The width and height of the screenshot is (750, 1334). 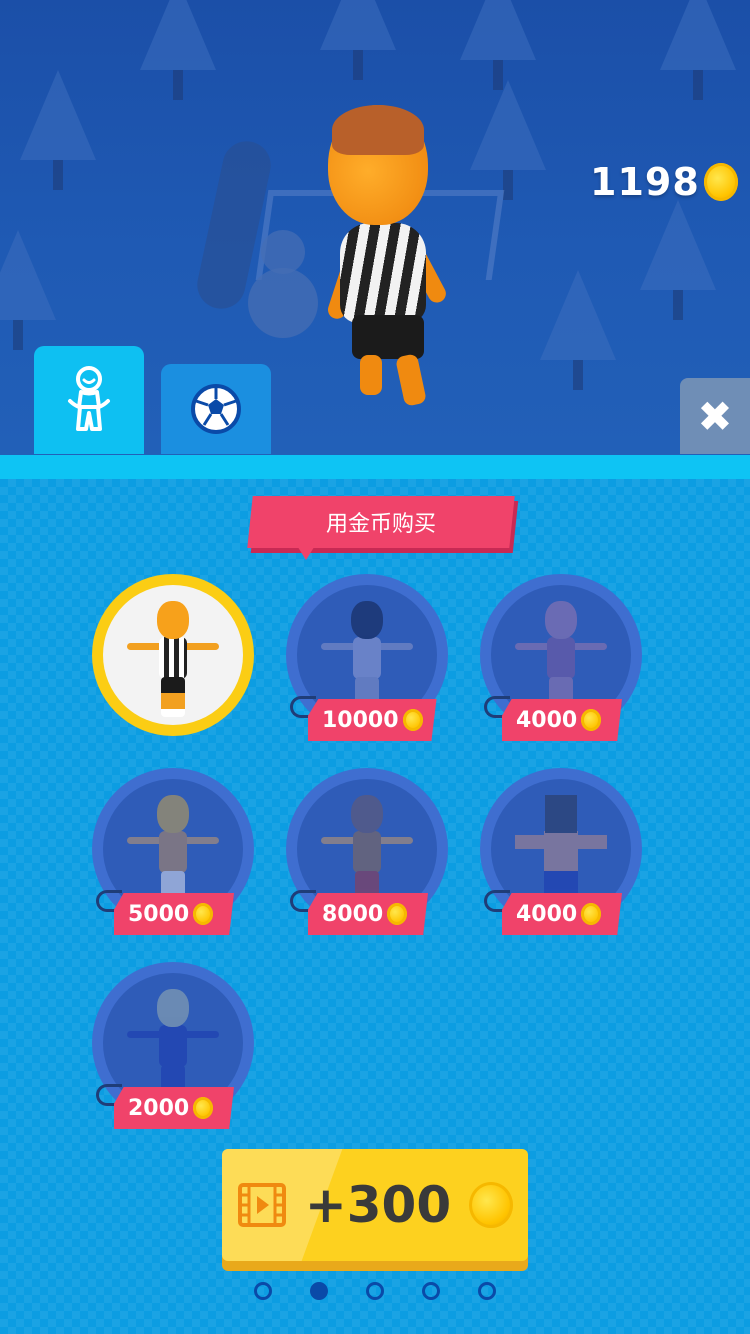 I want to click on watch-video-reward-button: +300, so click(x=375, y=1205).